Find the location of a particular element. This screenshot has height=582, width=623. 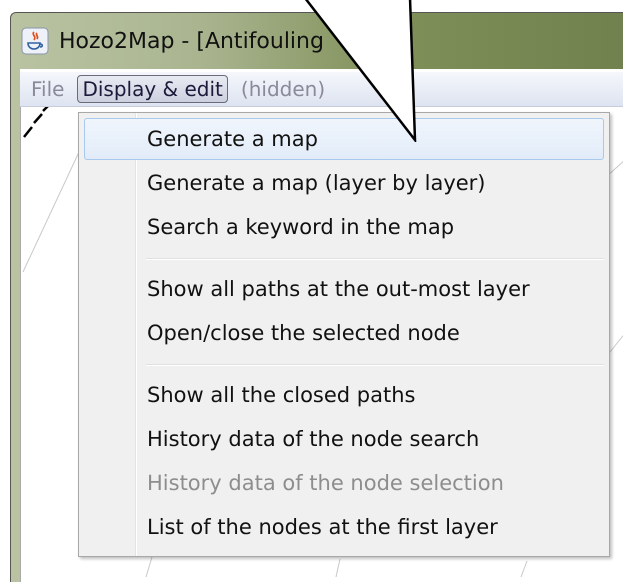

menu-bar-item: Display & edit is located at coordinates (152, 89).